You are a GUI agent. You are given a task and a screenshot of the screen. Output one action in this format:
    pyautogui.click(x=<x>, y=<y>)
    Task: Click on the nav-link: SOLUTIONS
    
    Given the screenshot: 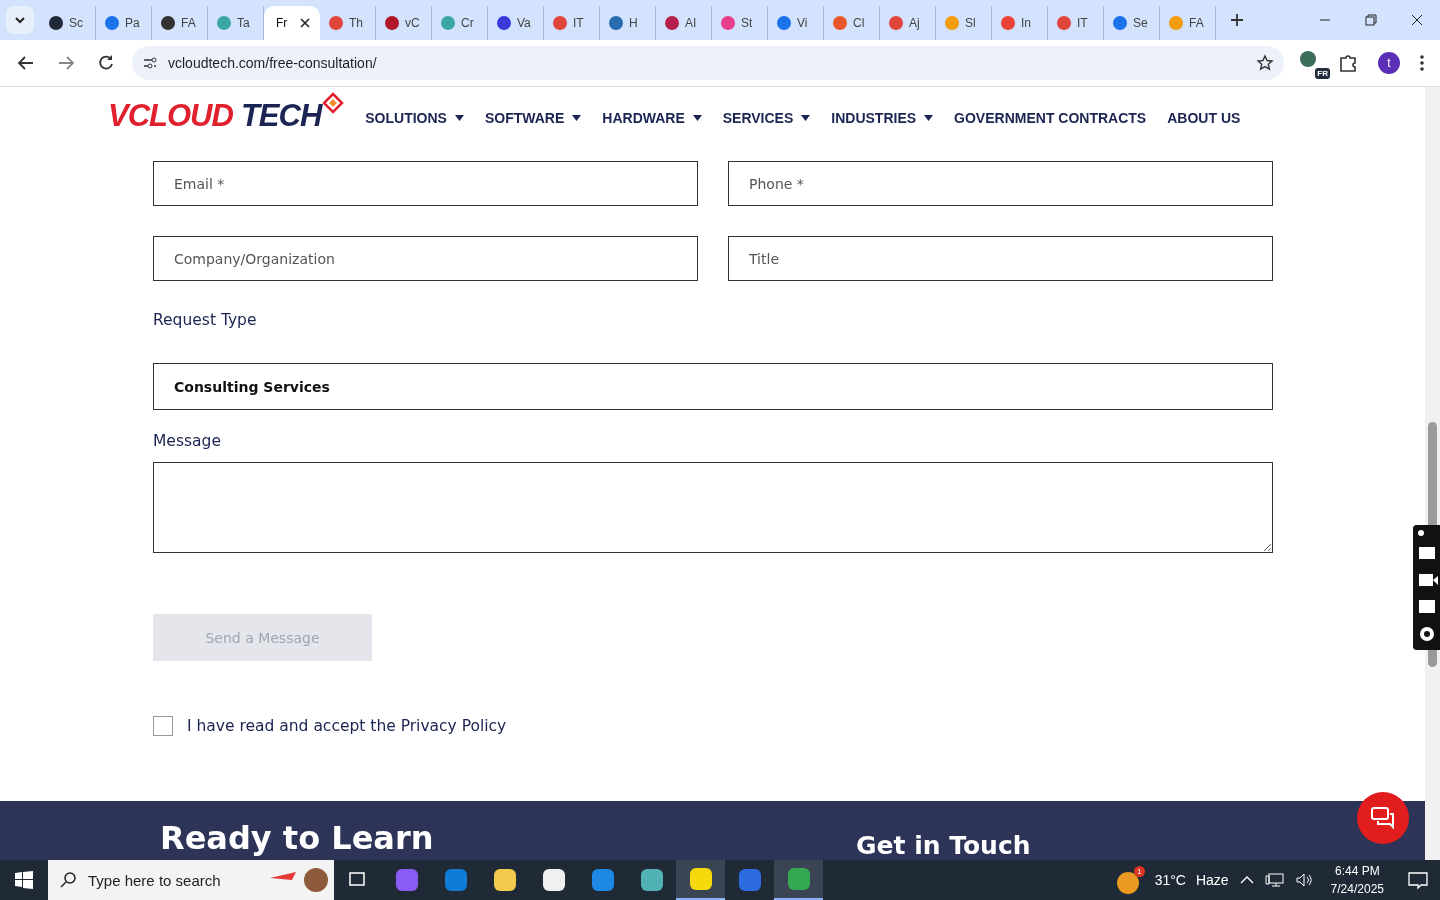 What is the action you would take?
    pyautogui.click(x=414, y=118)
    